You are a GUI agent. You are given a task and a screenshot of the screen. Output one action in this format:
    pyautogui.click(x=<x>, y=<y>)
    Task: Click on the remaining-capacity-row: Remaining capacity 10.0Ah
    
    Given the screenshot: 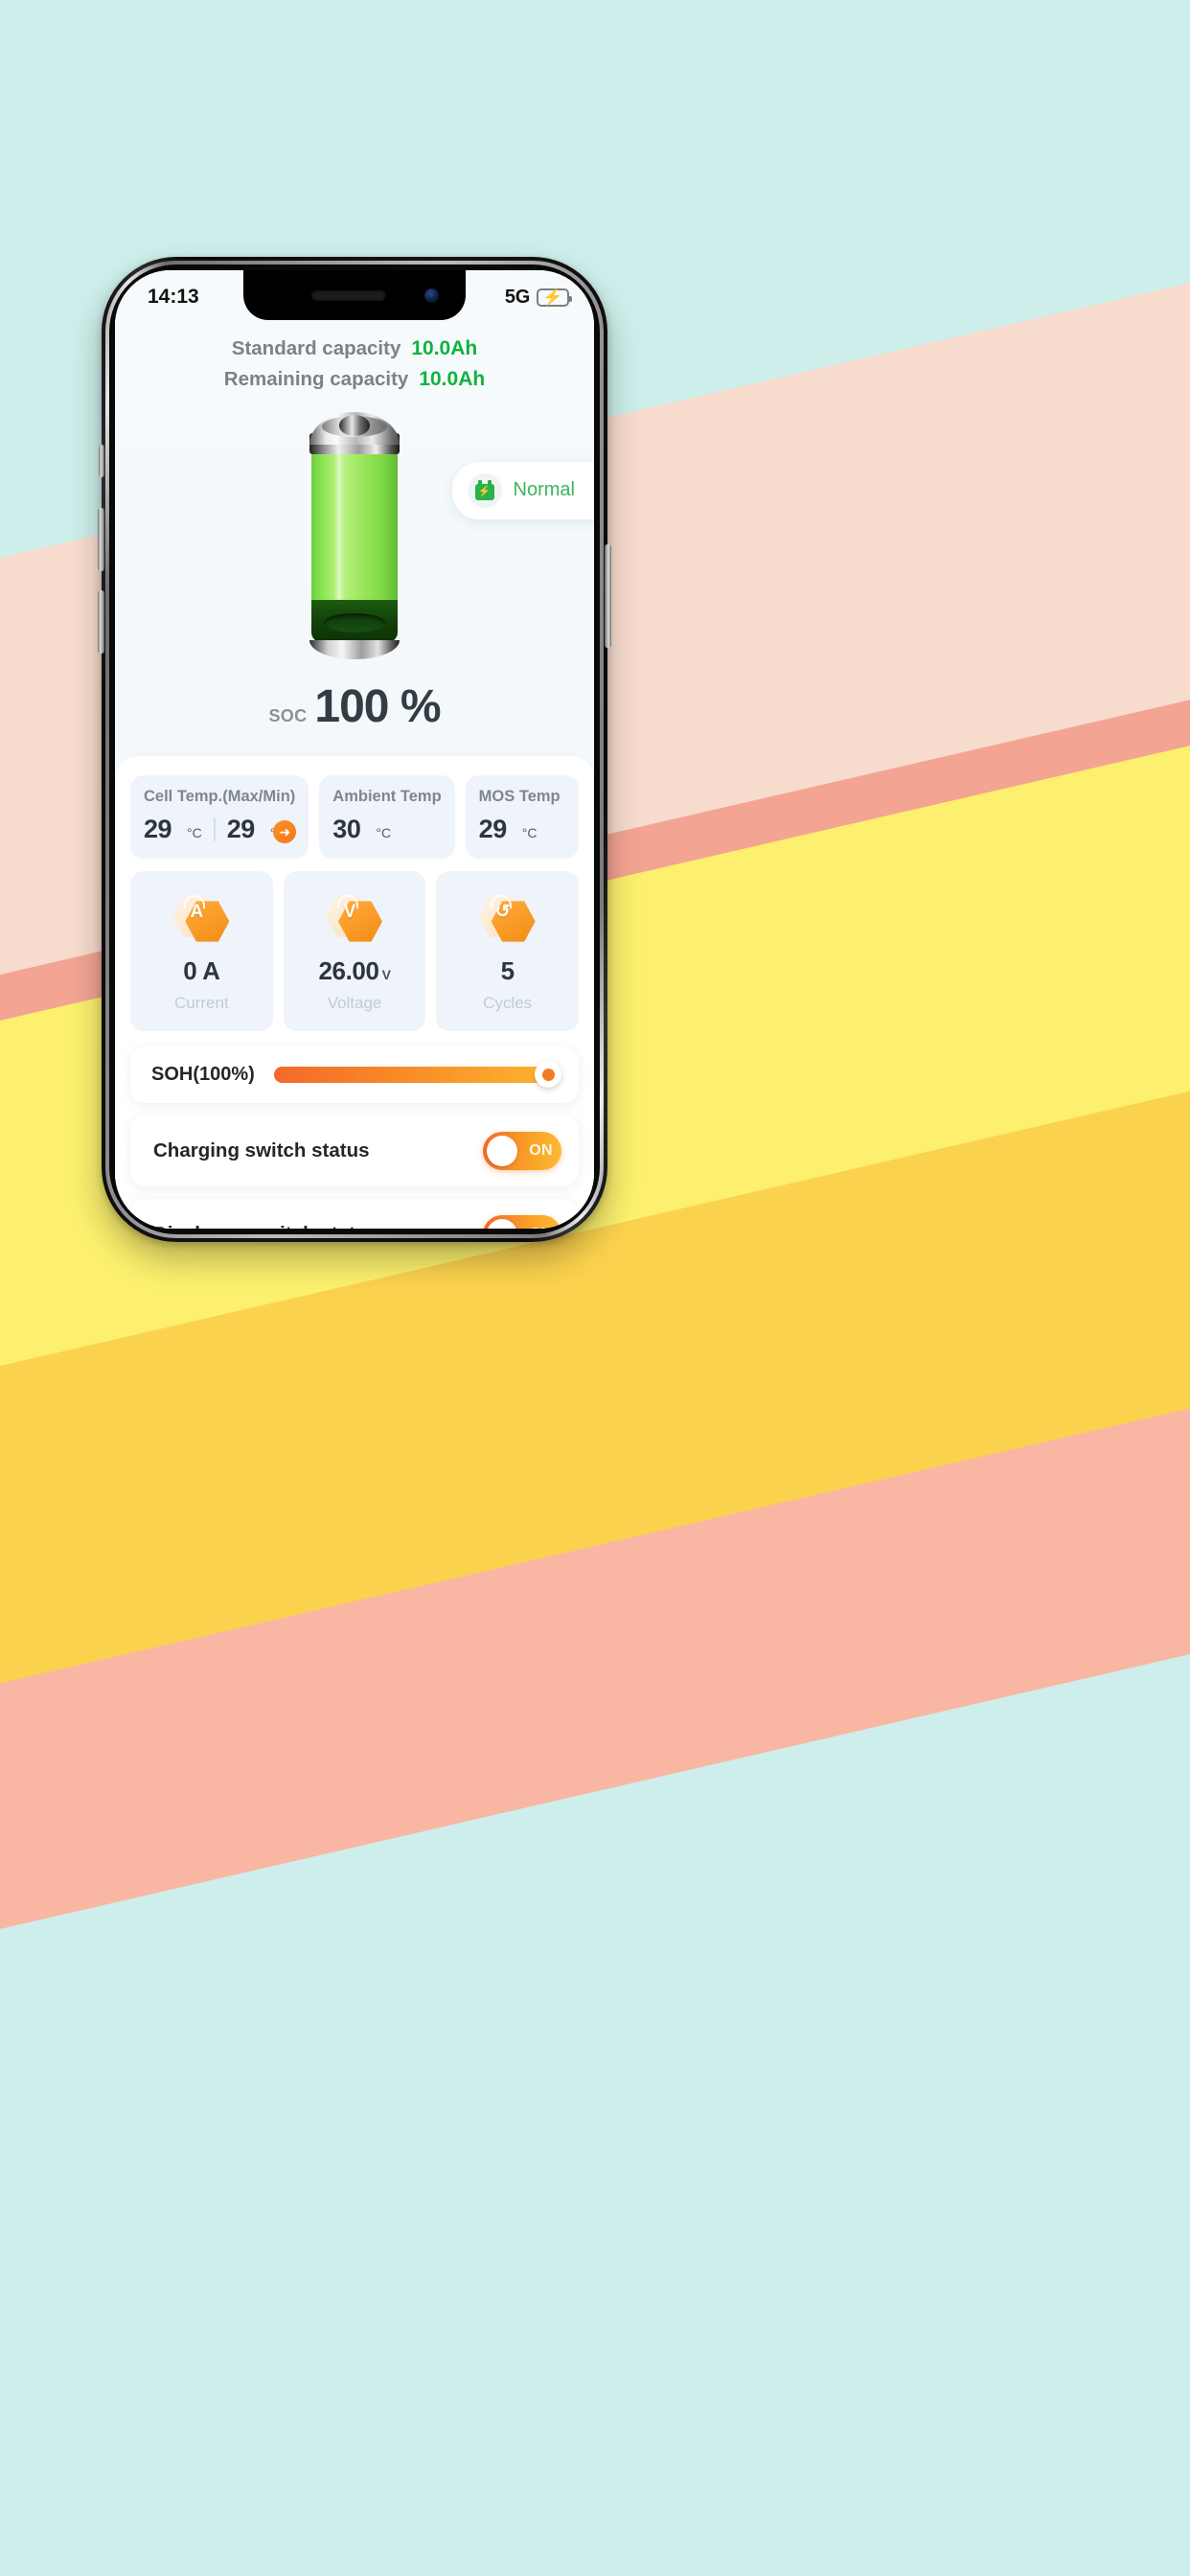 What is the action you would take?
    pyautogui.click(x=355, y=379)
    